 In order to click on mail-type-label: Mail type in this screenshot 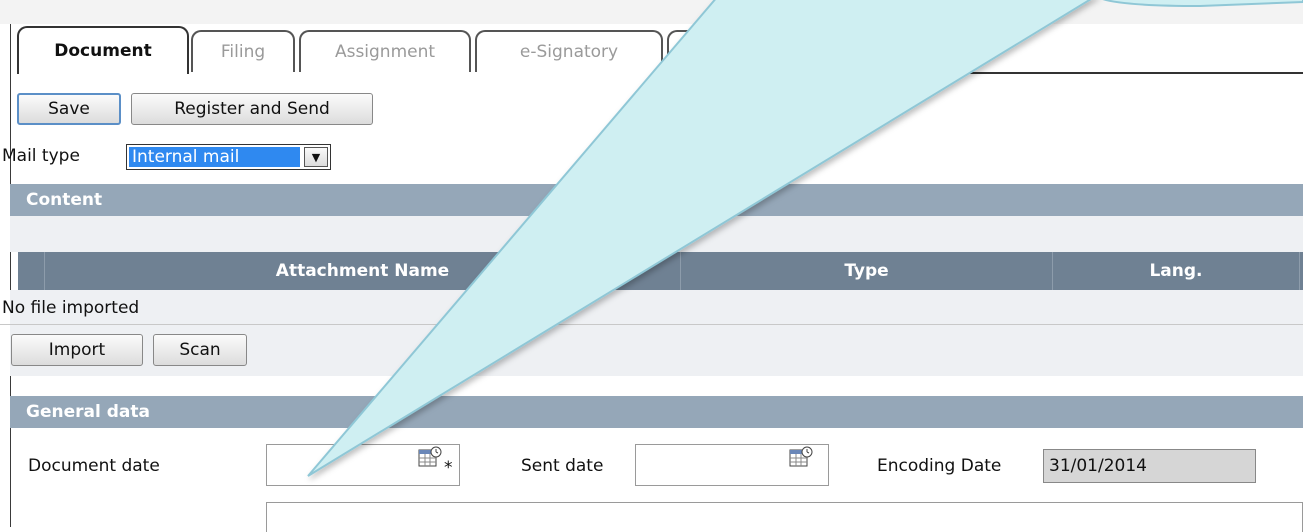, I will do `click(41, 156)`.